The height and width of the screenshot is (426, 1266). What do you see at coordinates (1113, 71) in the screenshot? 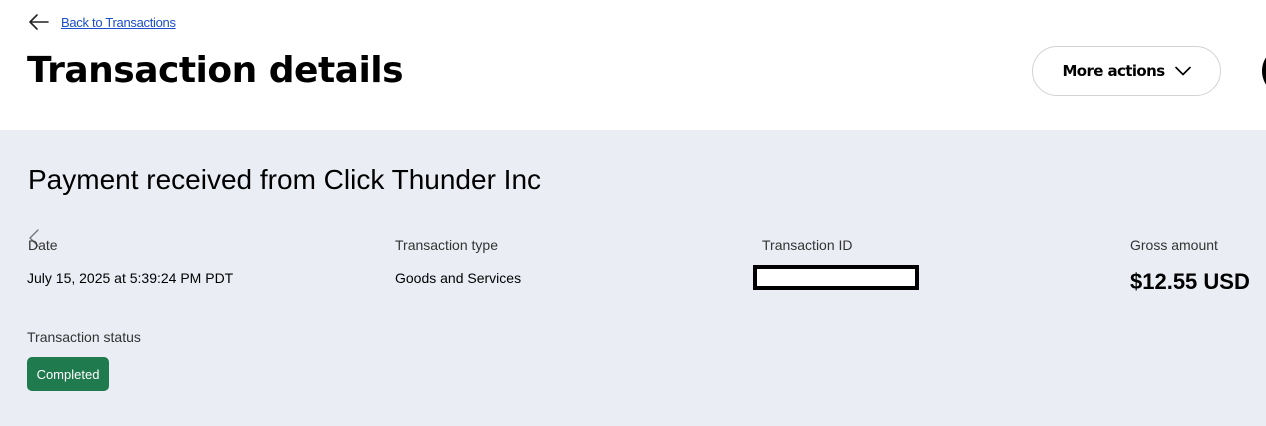
I see `more-actions-label: More actions` at bounding box center [1113, 71].